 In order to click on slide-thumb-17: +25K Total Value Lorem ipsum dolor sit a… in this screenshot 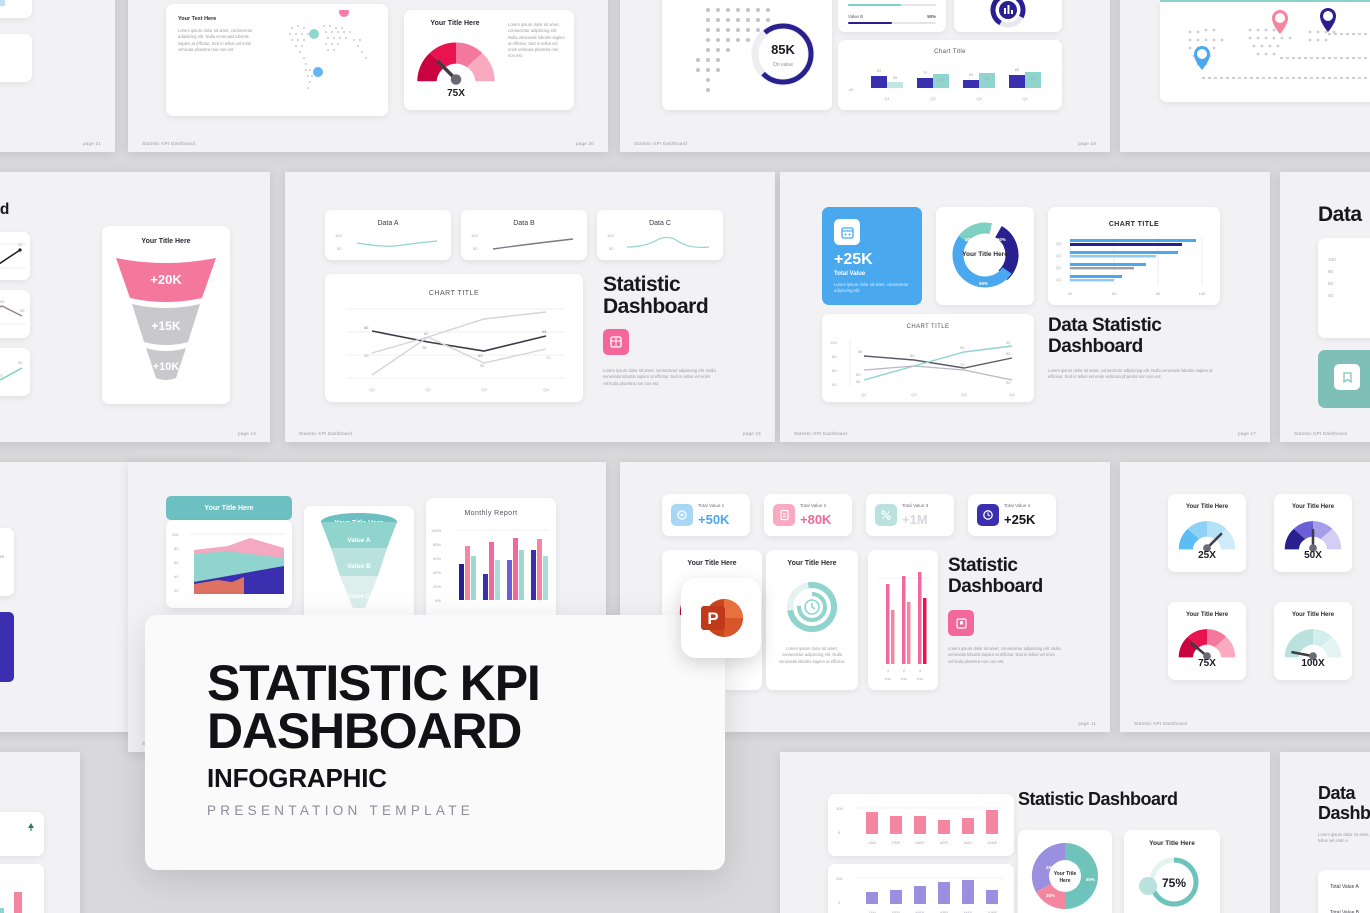, I will do `click(1025, 307)`.